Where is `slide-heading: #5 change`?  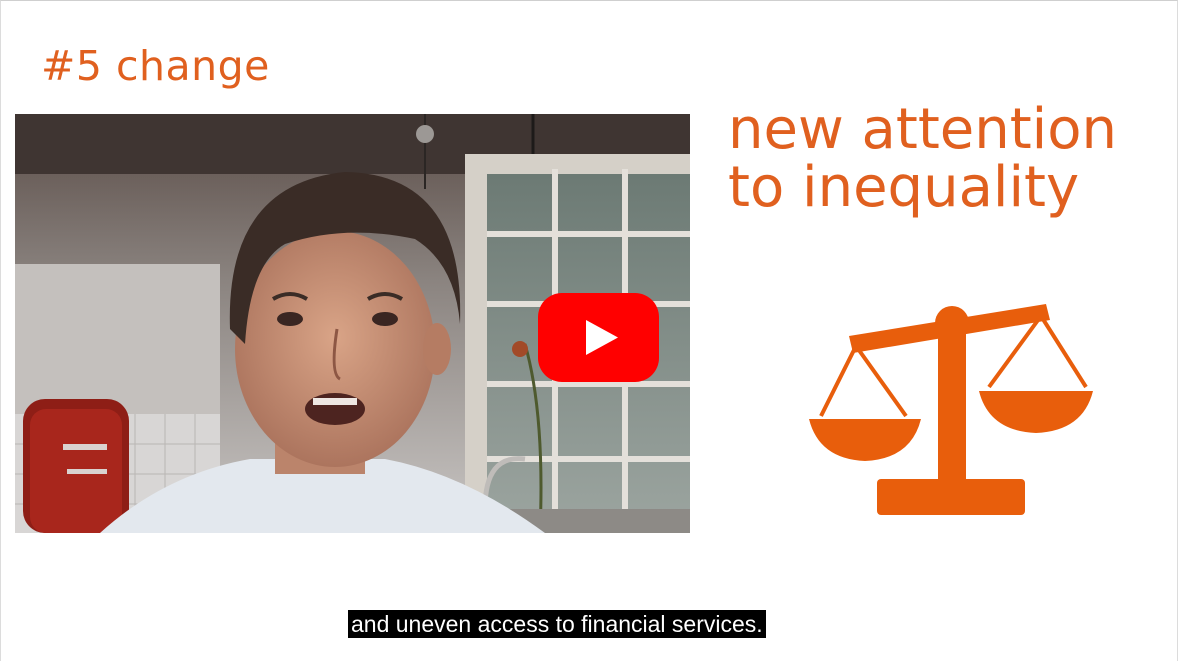 slide-heading: #5 change is located at coordinates (155, 66).